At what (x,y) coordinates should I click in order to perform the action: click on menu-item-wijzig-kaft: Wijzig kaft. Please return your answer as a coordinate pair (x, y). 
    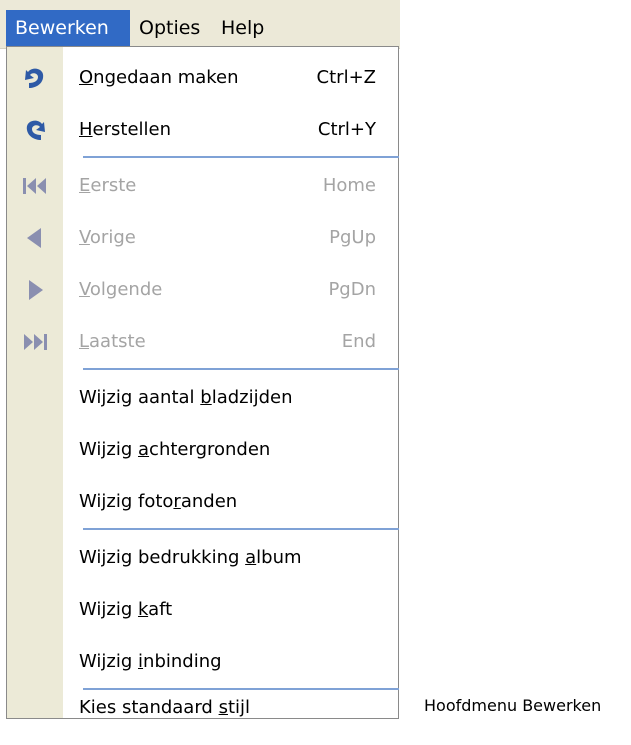
    Looking at the image, I should click on (202, 610).